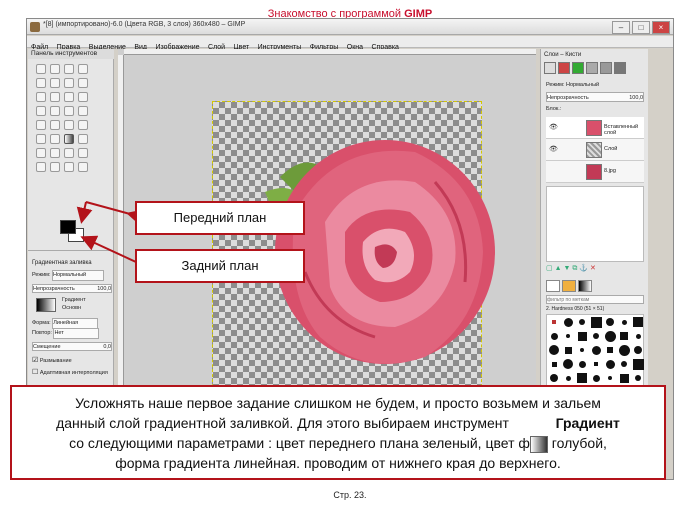 The width and height of the screenshot is (700, 525). I want to click on horizontal-ruler, so click(330, 52).